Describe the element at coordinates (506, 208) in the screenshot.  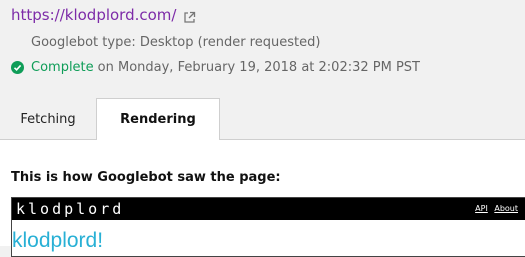
I see `preview-link-about: About` at that location.